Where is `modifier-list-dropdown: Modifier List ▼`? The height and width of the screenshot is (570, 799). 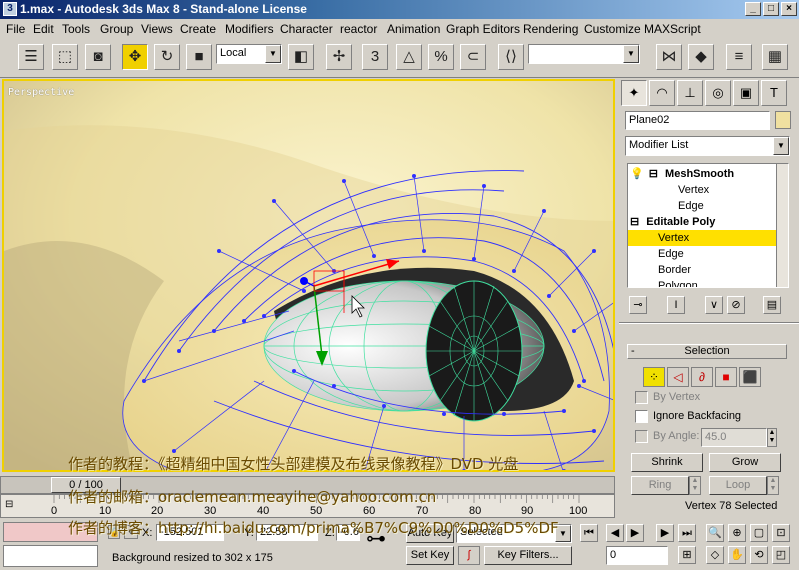
modifier-list-dropdown: Modifier List ▼ is located at coordinates (707, 146).